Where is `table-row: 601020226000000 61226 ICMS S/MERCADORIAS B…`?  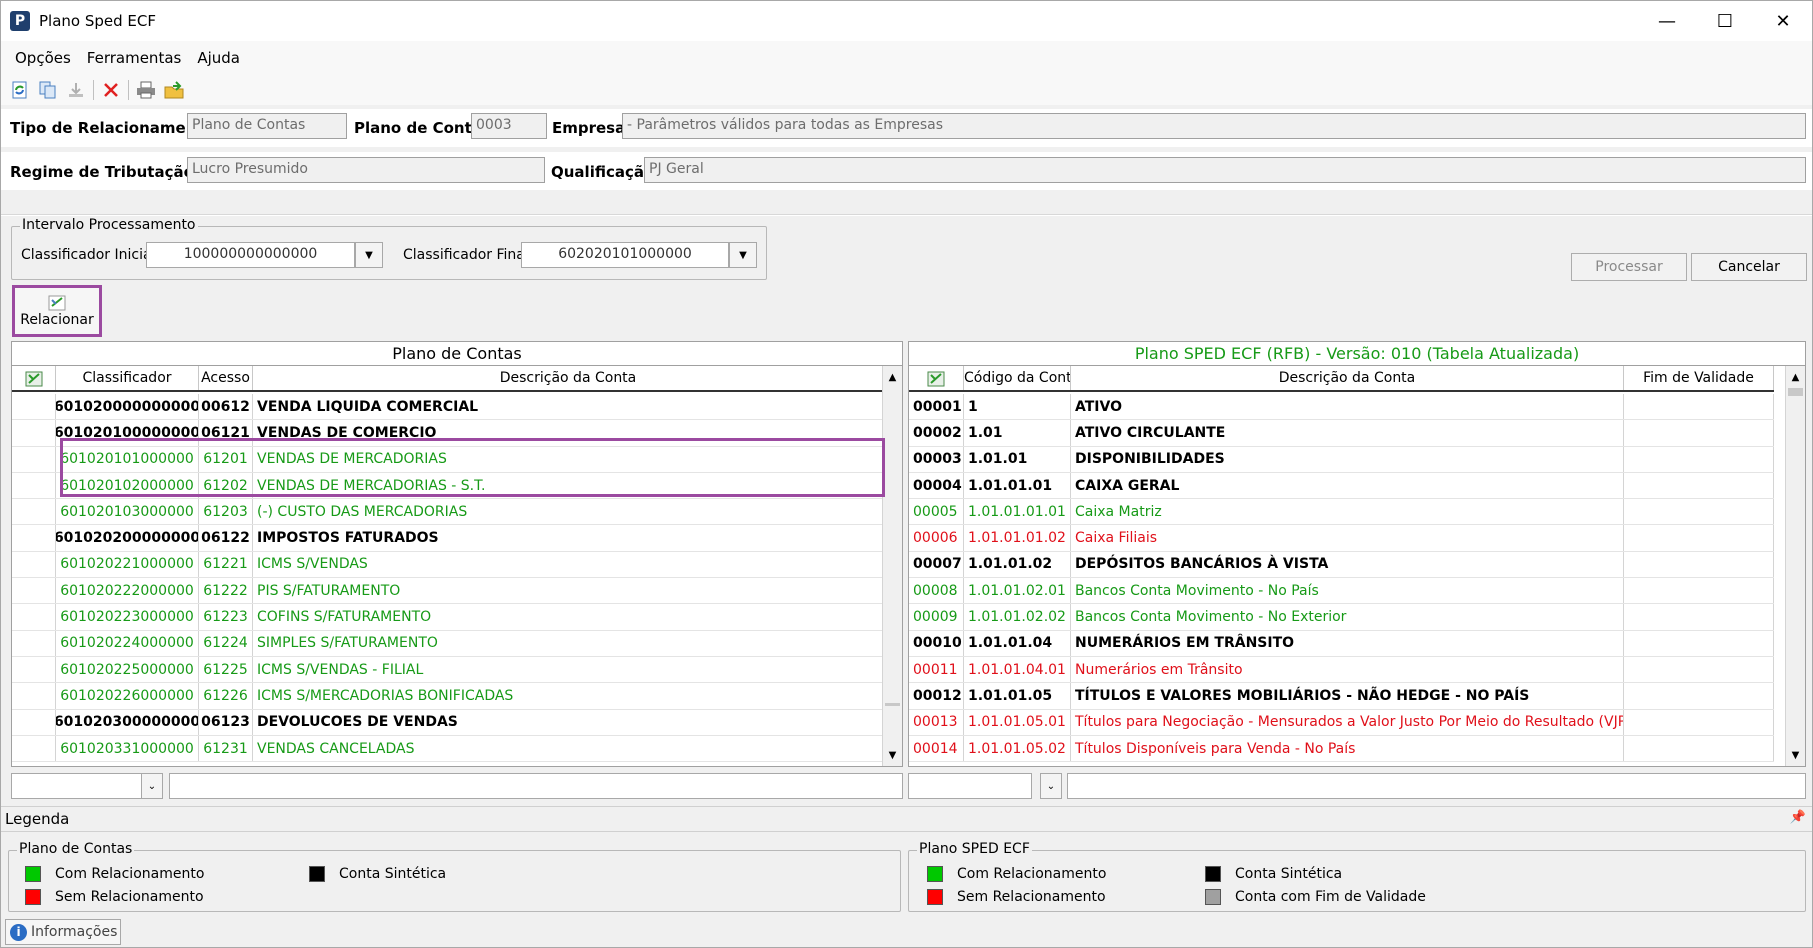
table-row: 601020226000000 61226 ICMS S/MERCADORIAS B… is located at coordinates (448, 696).